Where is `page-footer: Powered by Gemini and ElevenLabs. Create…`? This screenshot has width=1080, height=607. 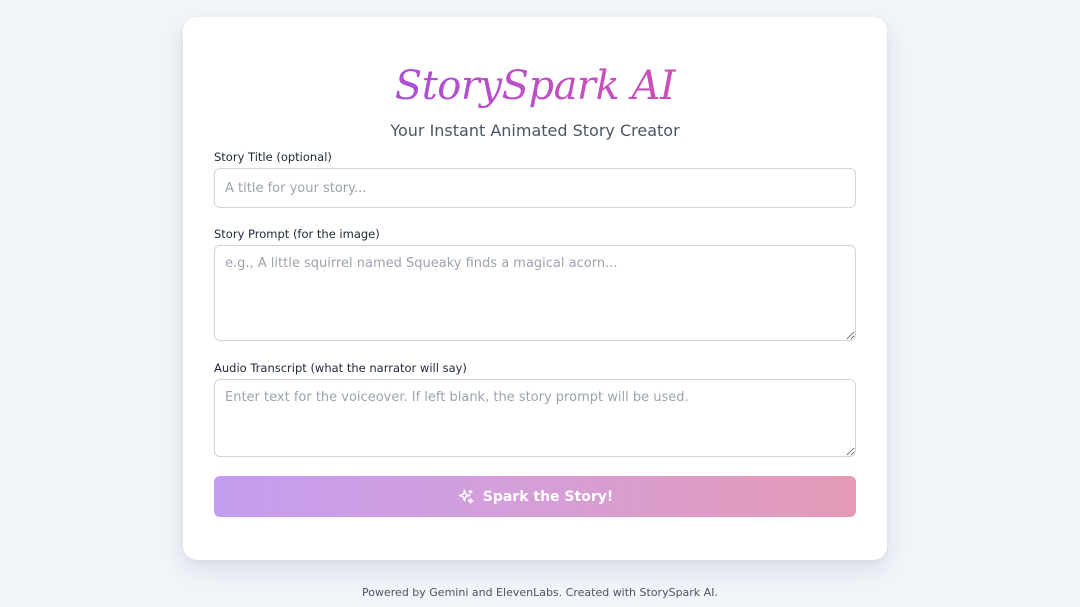 page-footer: Powered by Gemini and ElevenLabs. Create… is located at coordinates (540, 592).